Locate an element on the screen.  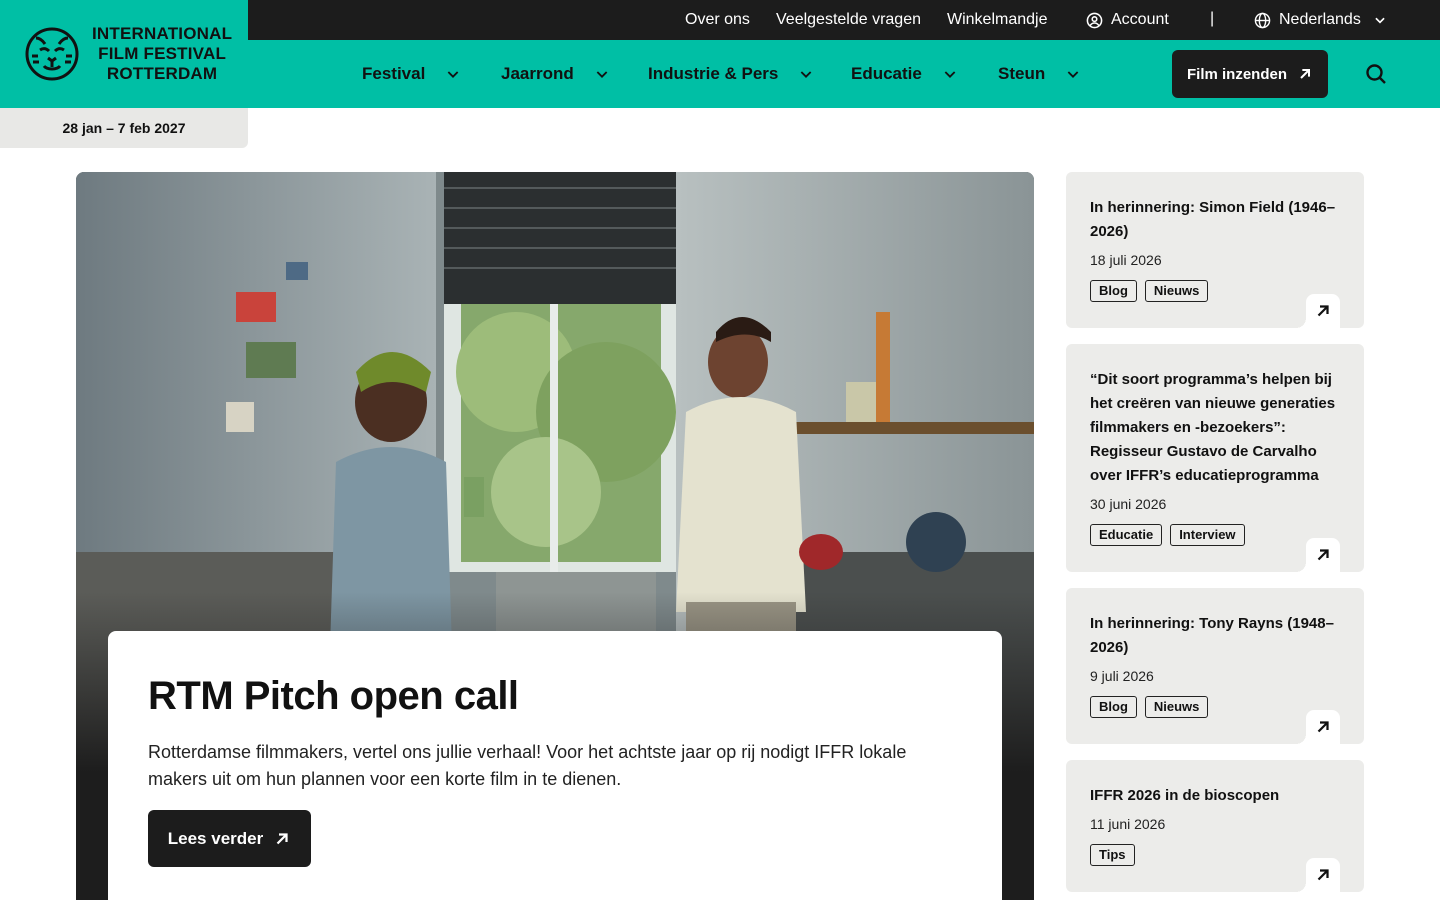
search-icon is located at coordinates (1376, 74).